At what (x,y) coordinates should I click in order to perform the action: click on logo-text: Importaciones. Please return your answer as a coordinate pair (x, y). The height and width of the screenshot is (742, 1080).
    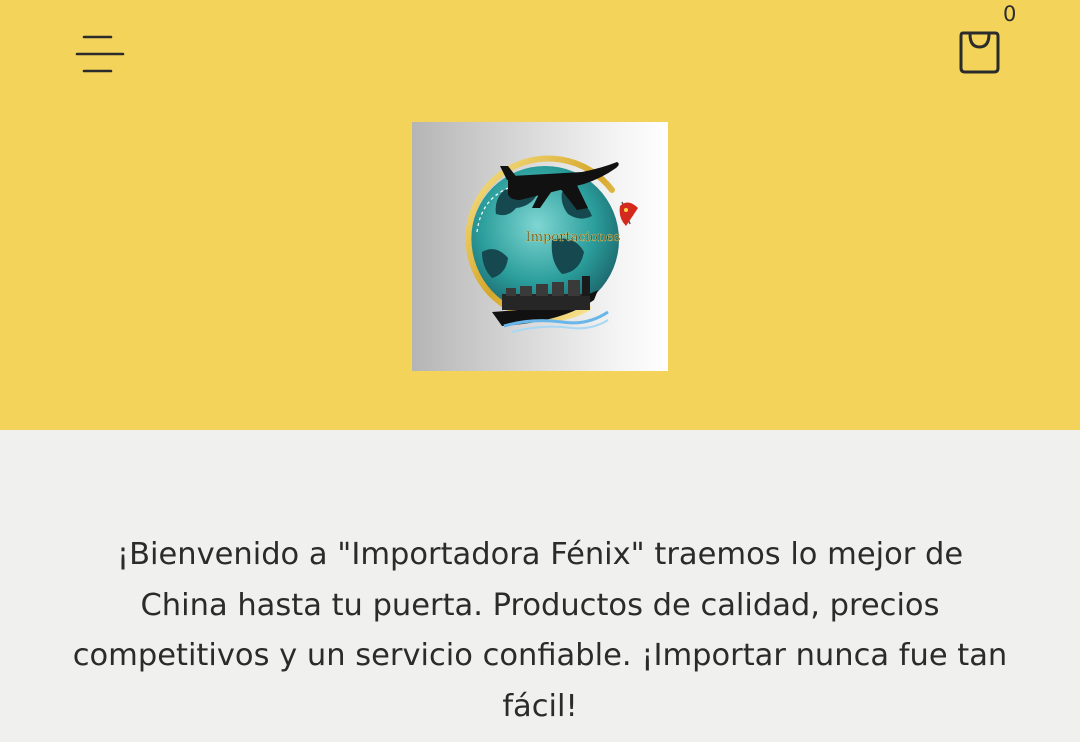
    Looking at the image, I should click on (573, 237).